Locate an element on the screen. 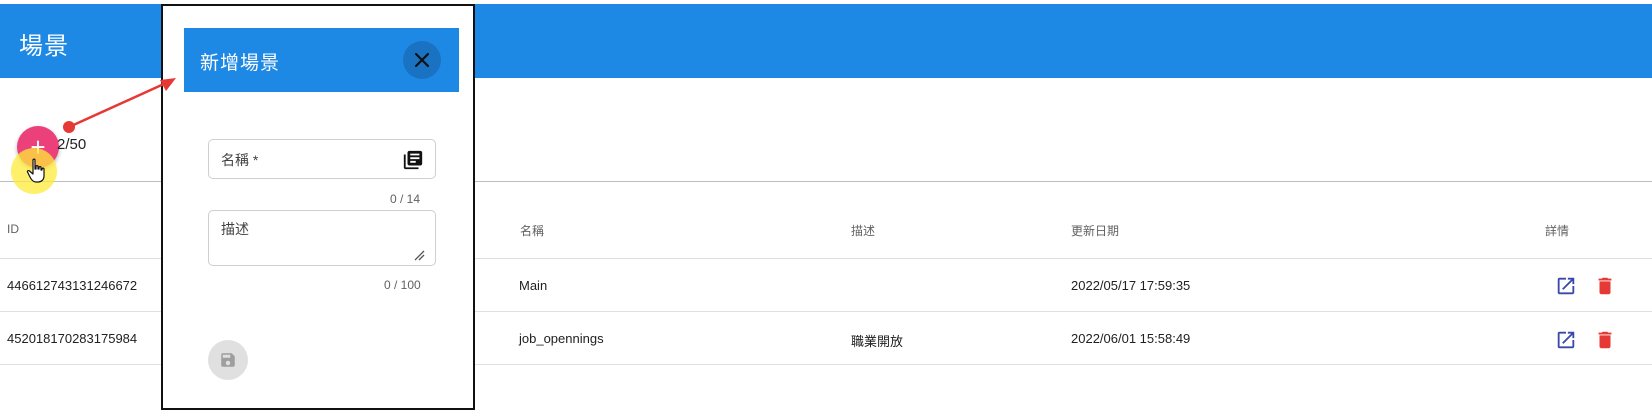  description-field: 描述 is located at coordinates (322, 238).